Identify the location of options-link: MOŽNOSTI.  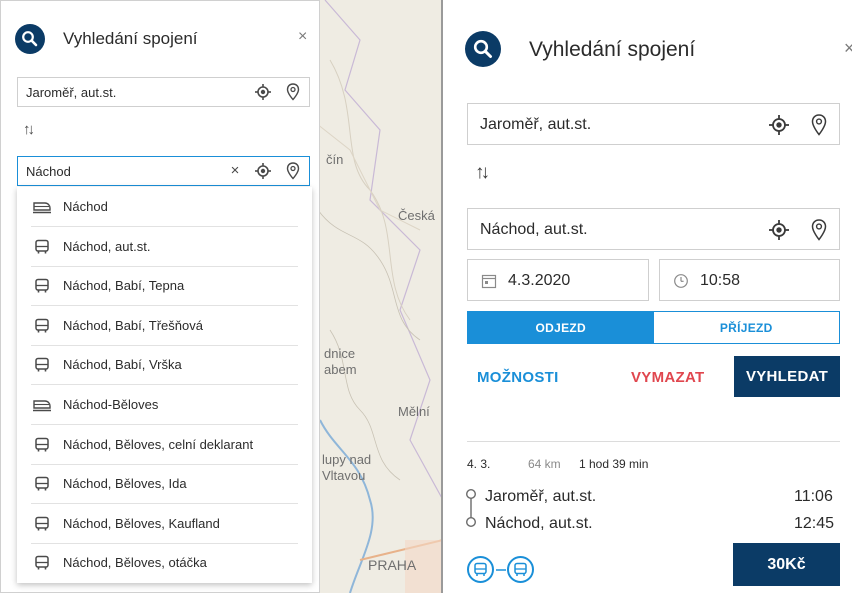
(518, 377).